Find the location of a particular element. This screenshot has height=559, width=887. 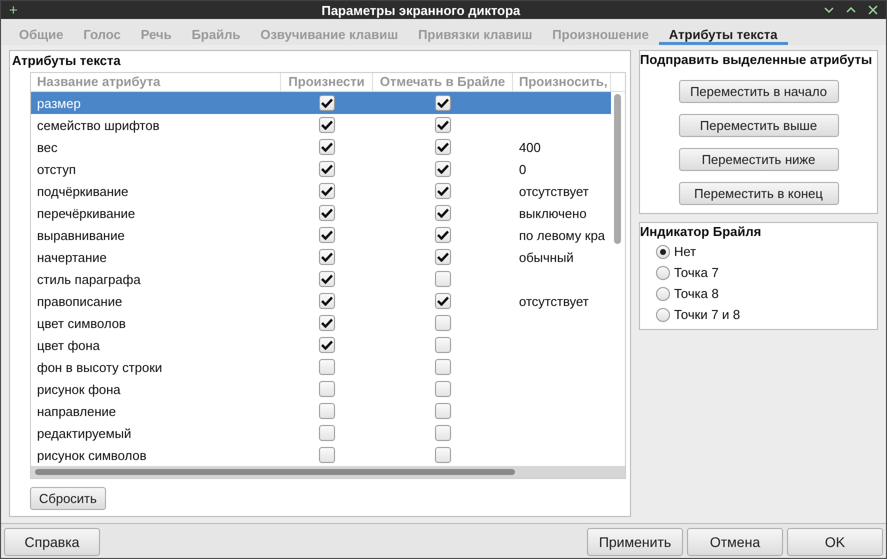

radio-option: Нет is located at coordinates (758, 251).